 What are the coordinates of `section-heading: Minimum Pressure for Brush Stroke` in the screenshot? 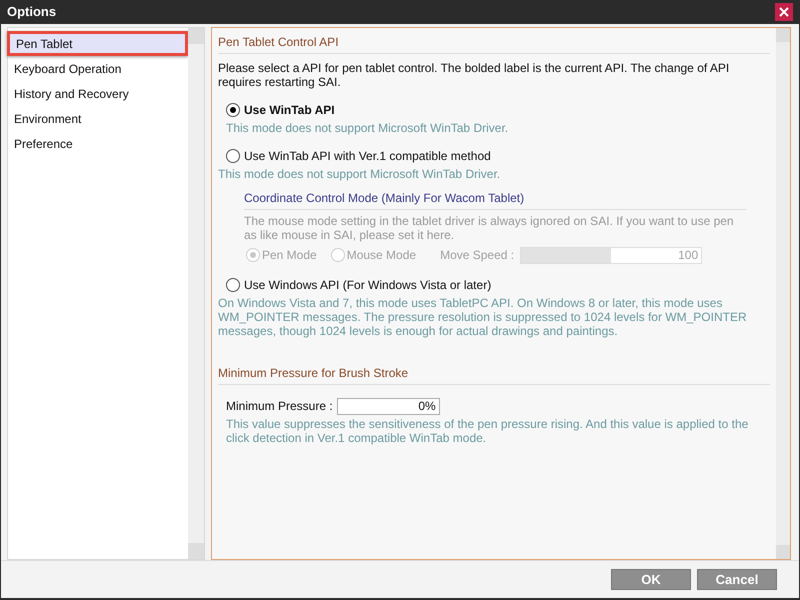 It's located at (313, 373).